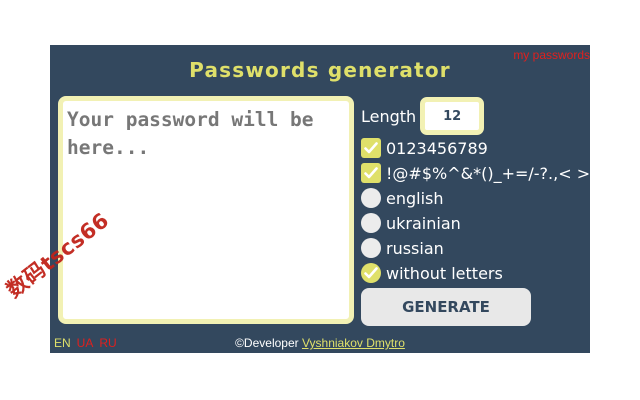 This screenshot has height=400, width=640. What do you see at coordinates (371, 198) in the screenshot?
I see `english-radio` at bounding box center [371, 198].